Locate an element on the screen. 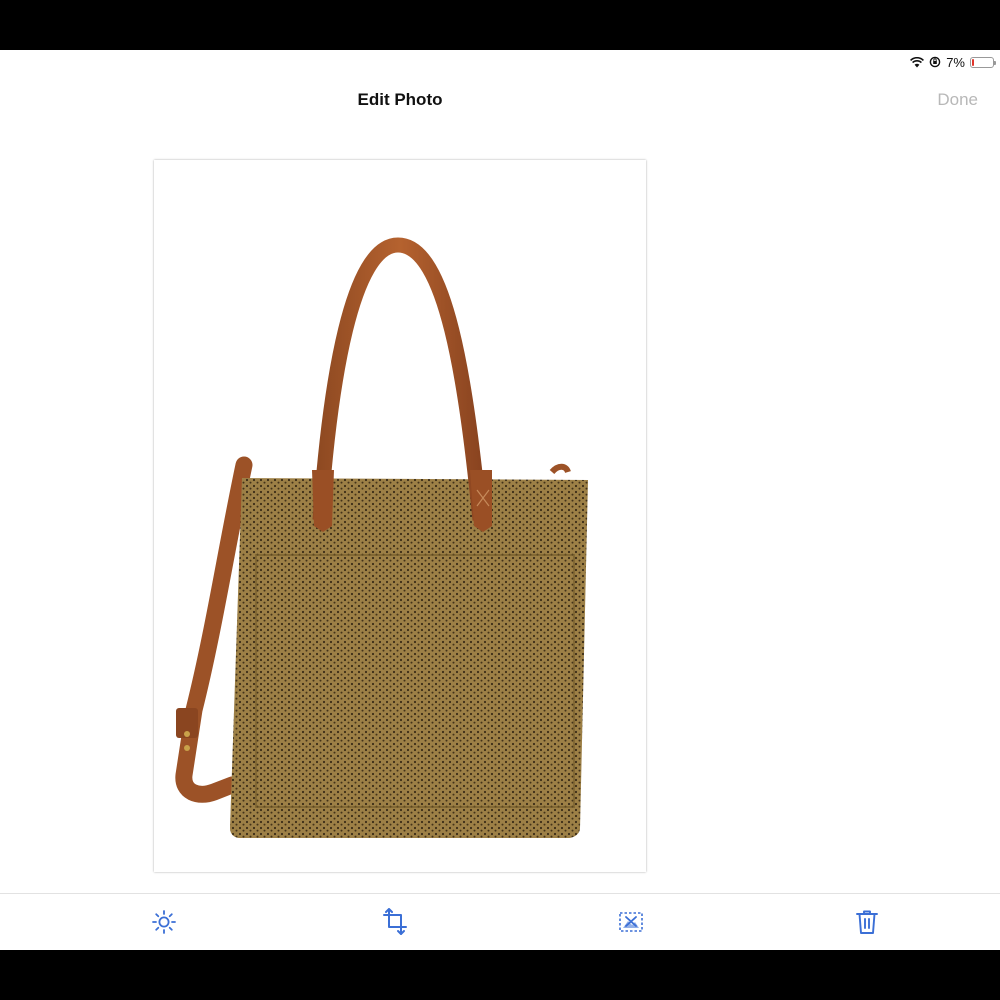 The height and width of the screenshot is (1000, 1000). battery-percentage: 7% is located at coordinates (955, 62).